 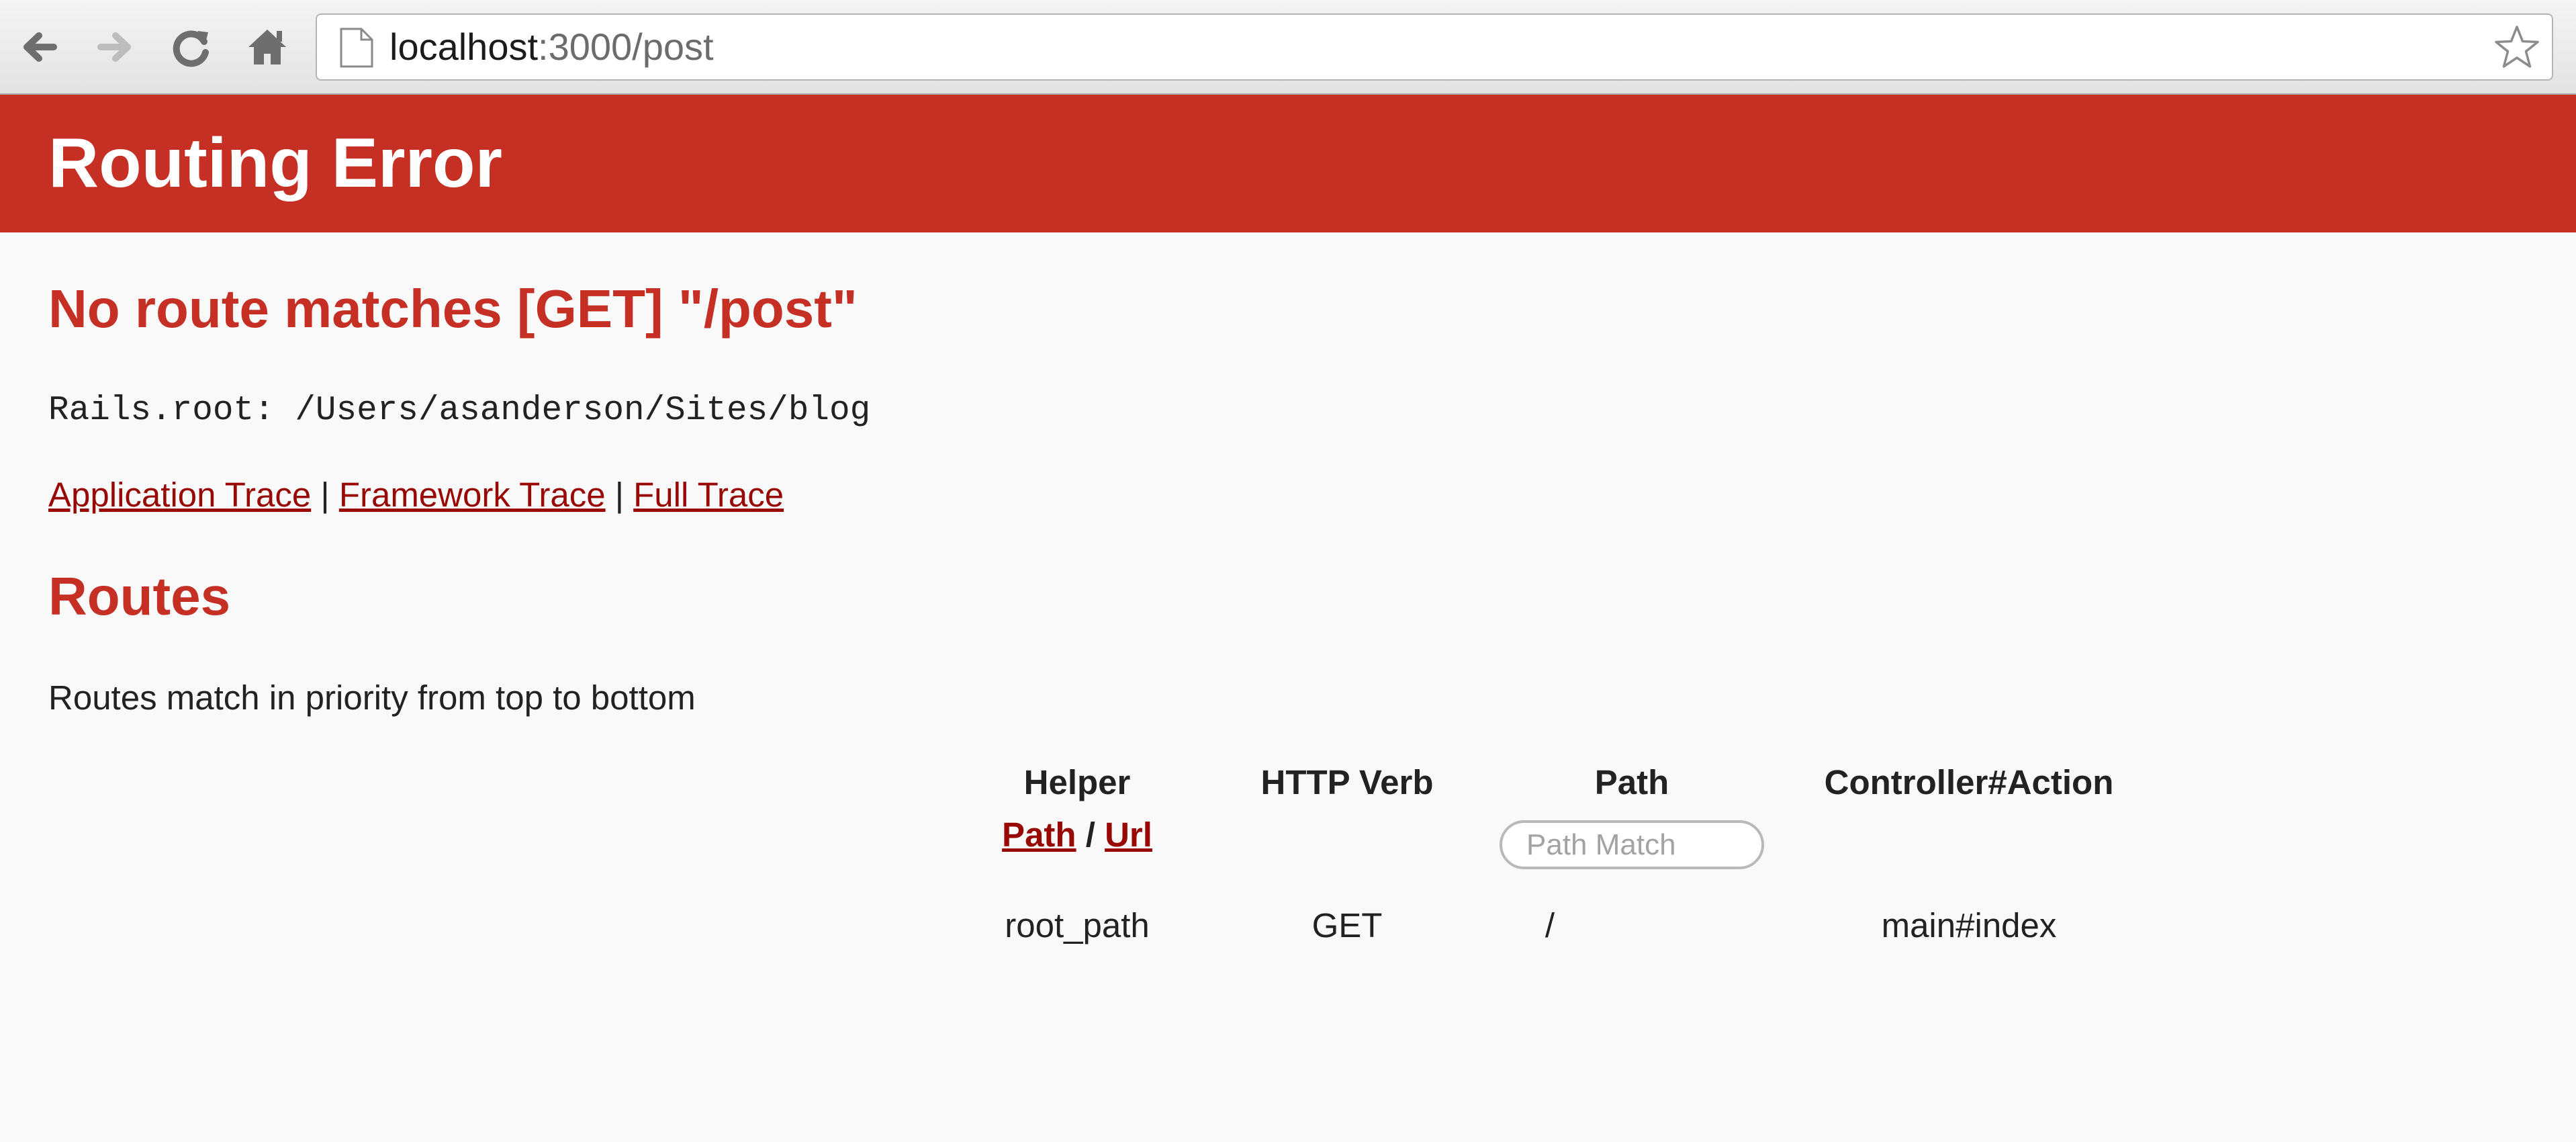 What do you see at coordinates (708, 495) in the screenshot?
I see `full-trace-link: Full Trace` at bounding box center [708, 495].